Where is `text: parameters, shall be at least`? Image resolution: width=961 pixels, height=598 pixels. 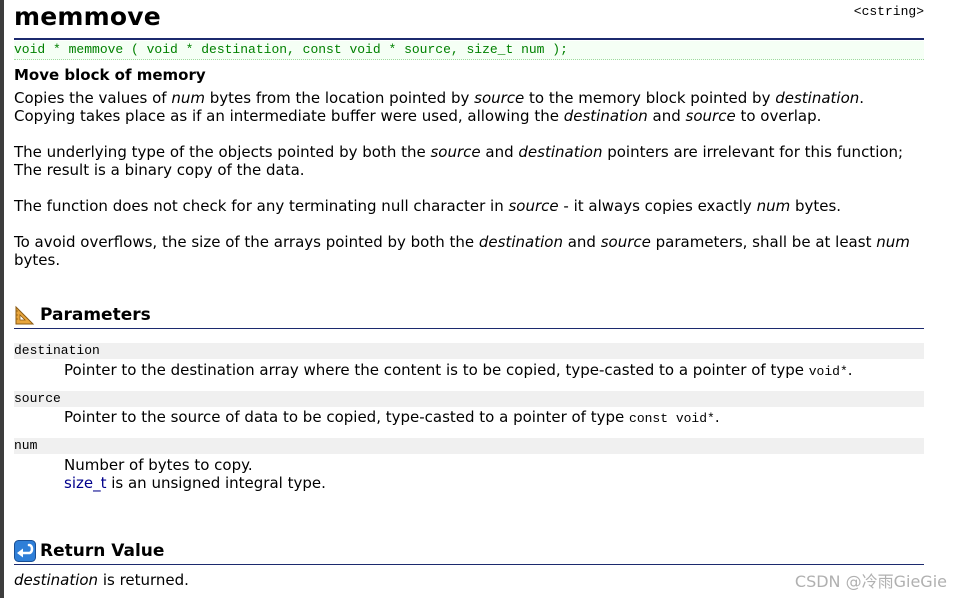
text: parameters, shall be at least is located at coordinates (763, 242).